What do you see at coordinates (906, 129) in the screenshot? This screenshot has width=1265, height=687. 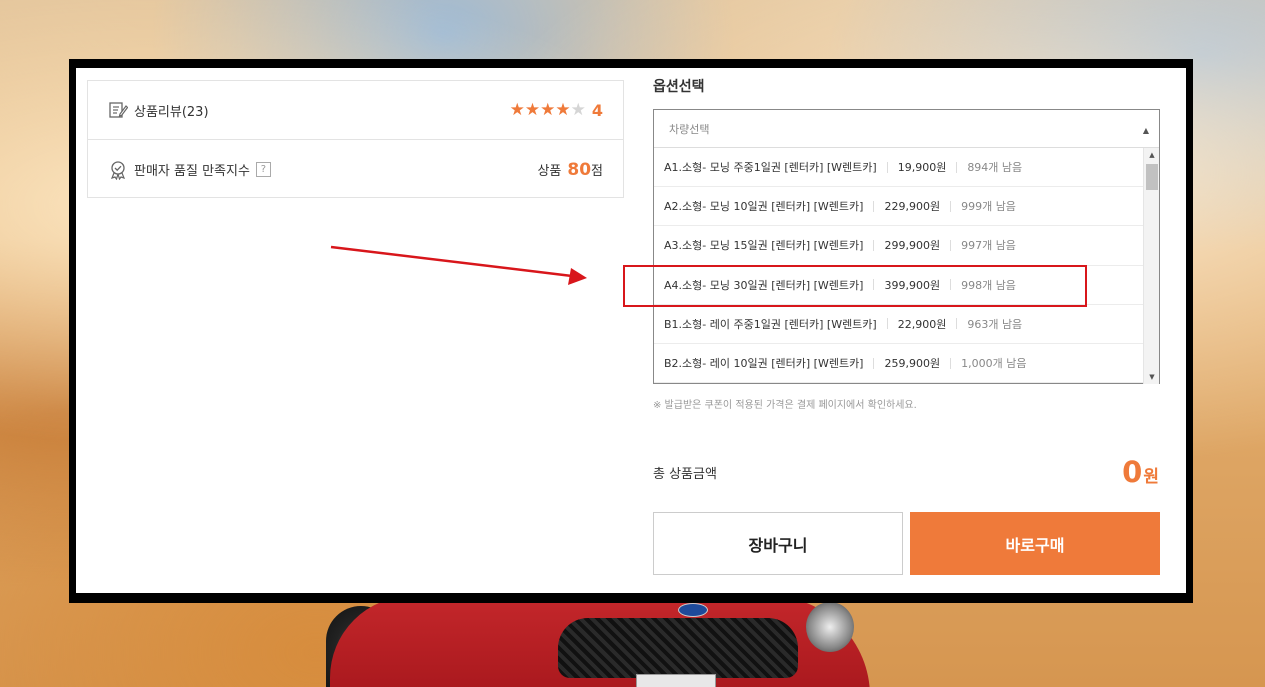 I see `select-placeholder-row: 차량선택 ▲` at bounding box center [906, 129].